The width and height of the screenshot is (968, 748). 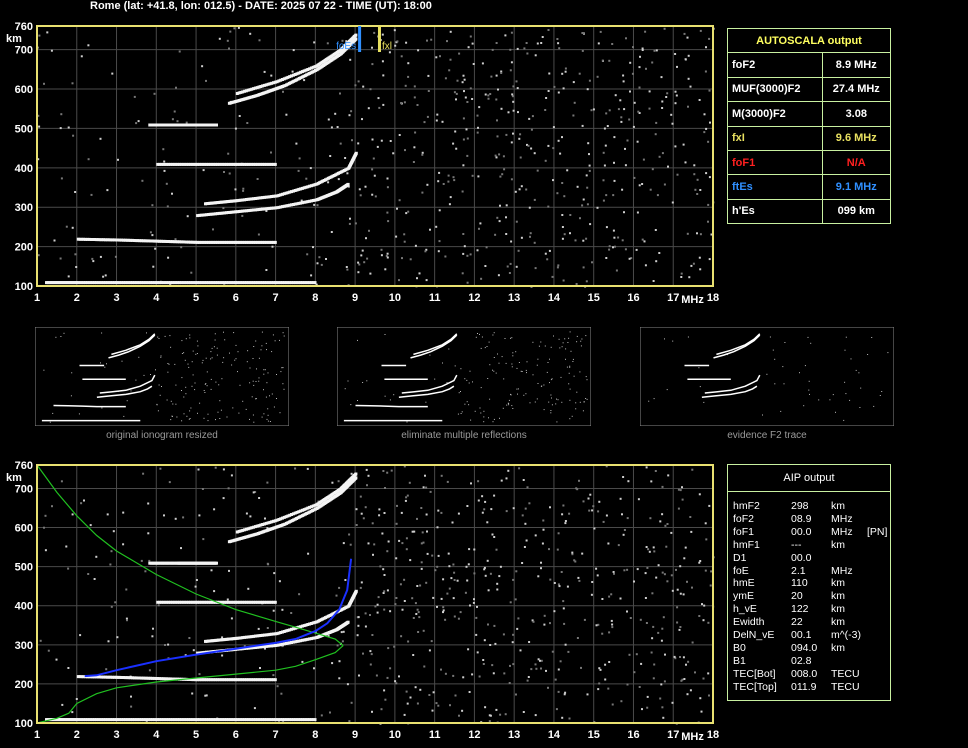 What do you see at coordinates (315, 298) in the screenshot?
I see `x-tick-label: 8` at bounding box center [315, 298].